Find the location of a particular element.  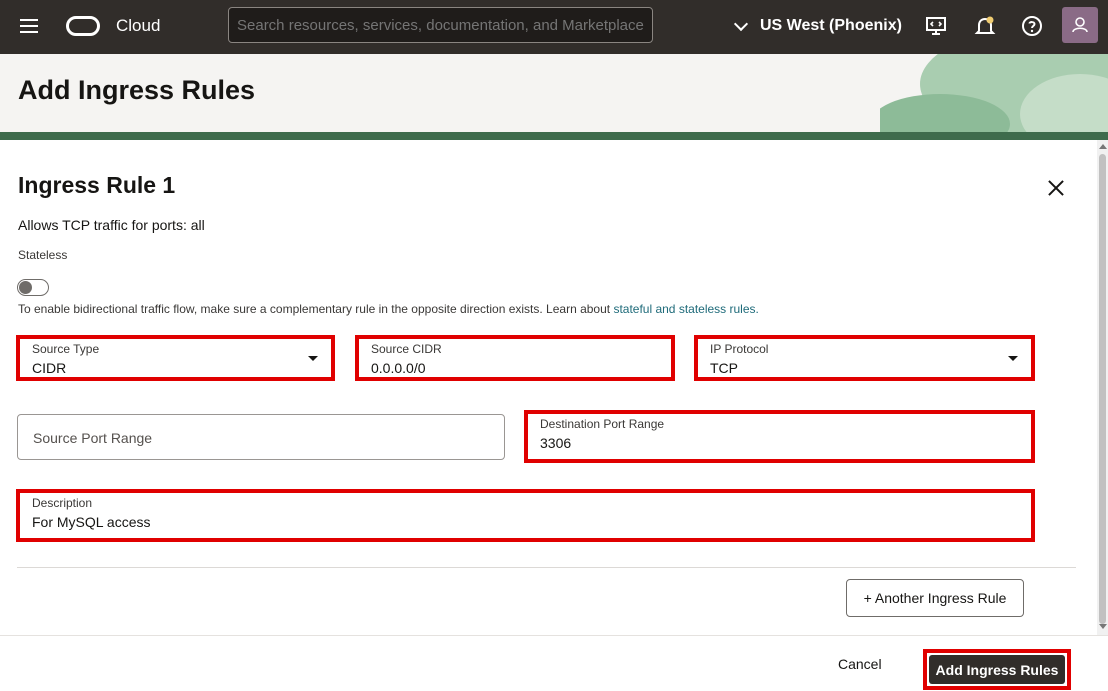

search-input is located at coordinates (440, 25).